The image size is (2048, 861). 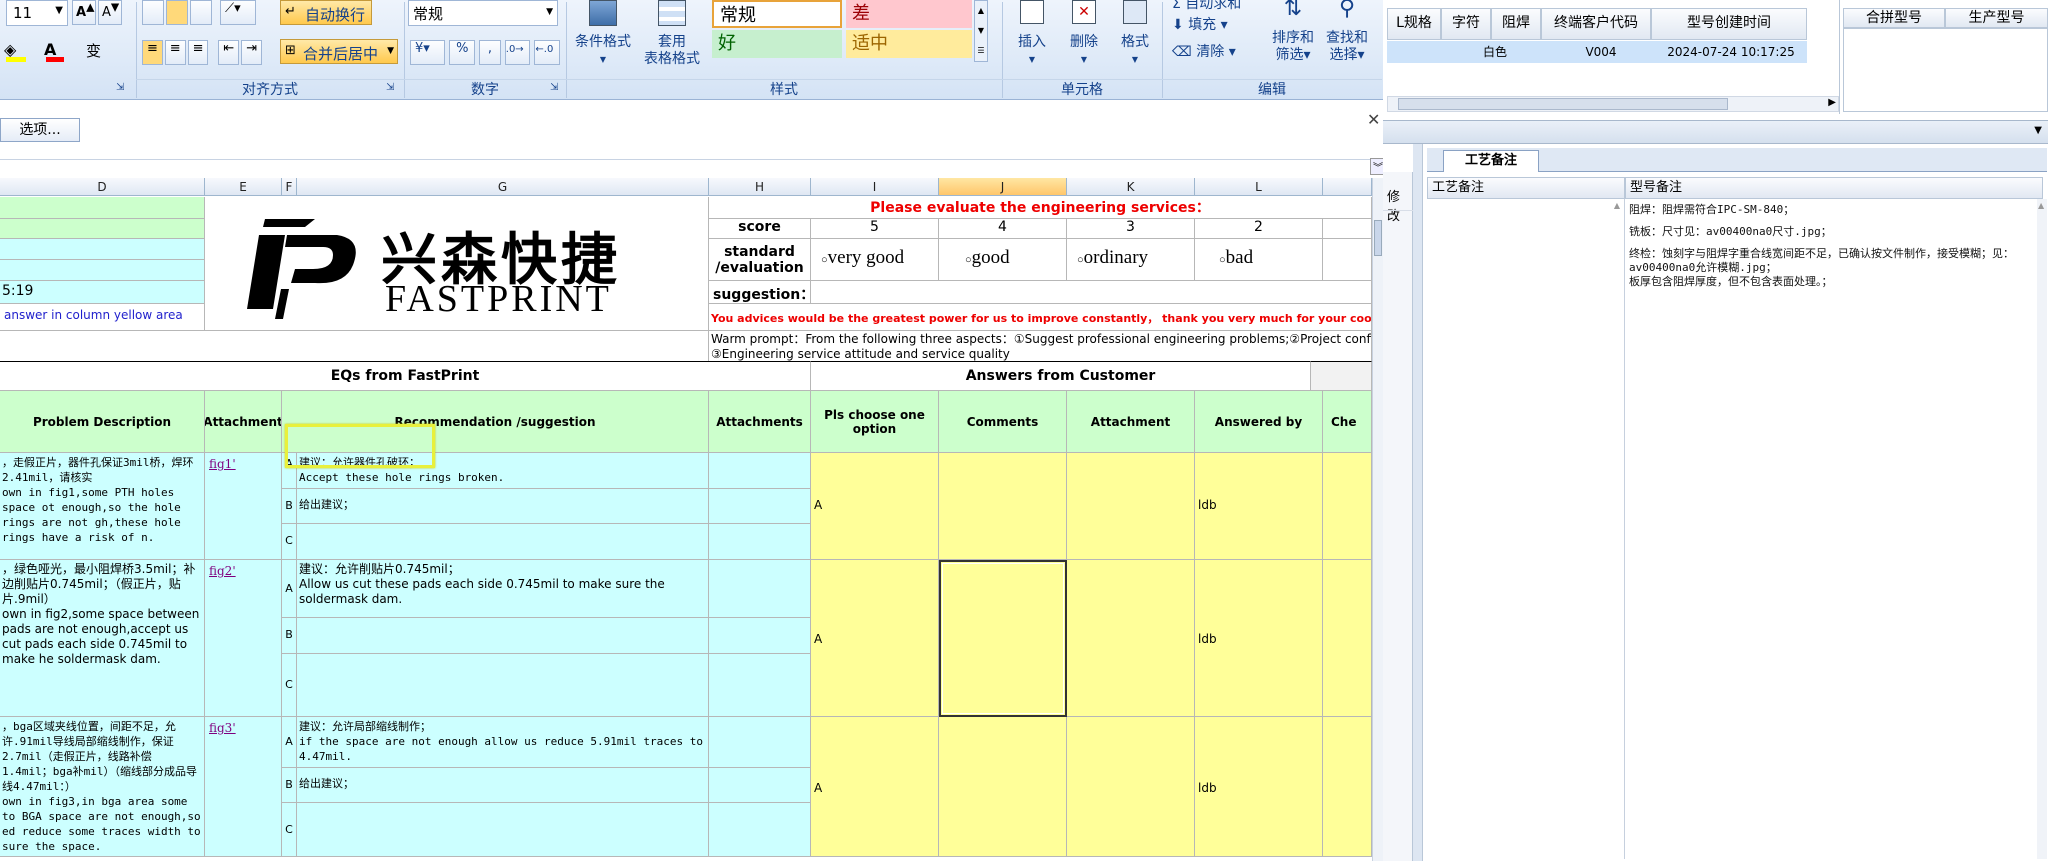 I want to click on worksheet-vertical-scrollbar, so click(x=1377, y=519).